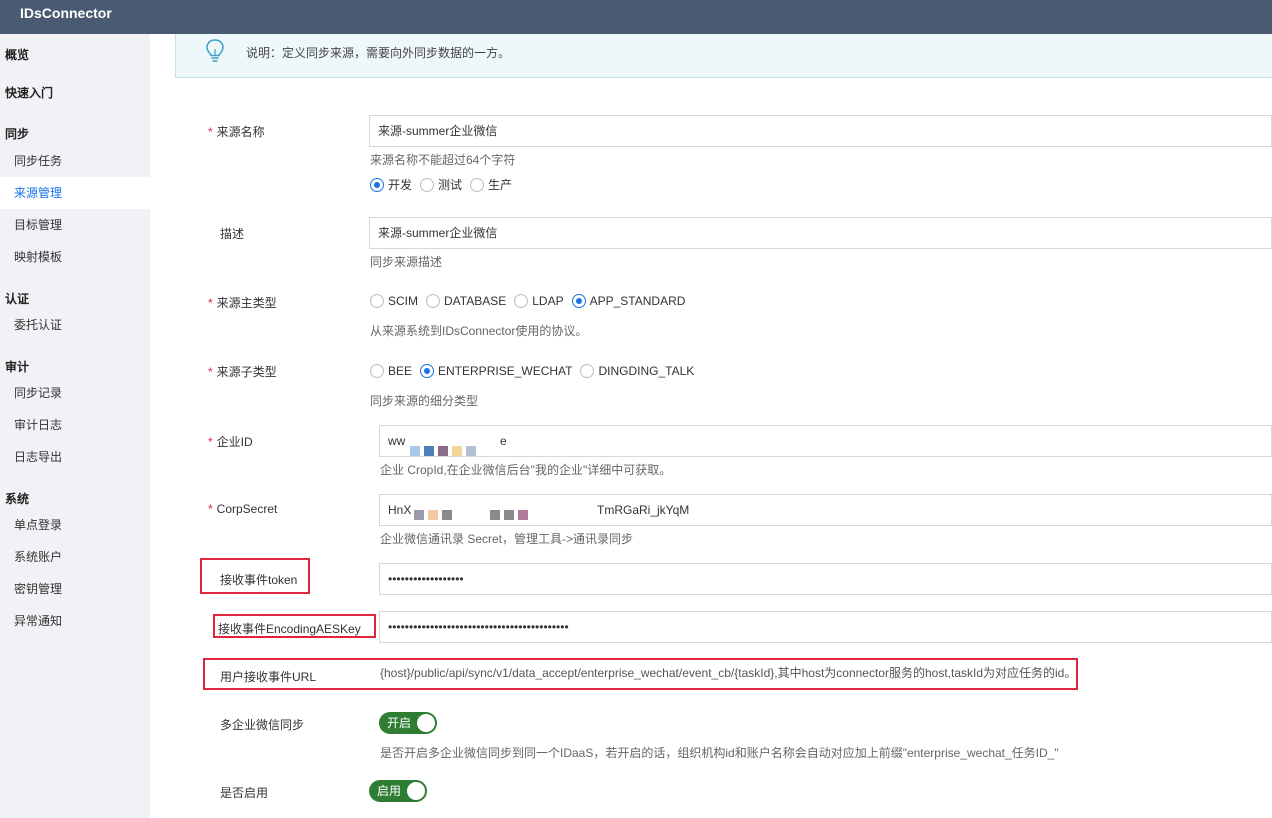 The height and width of the screenshot is (818, 1272). What do you see at coordinates (424, 401) in the screenshot?
I see `sub-type-hint: 同步来源的细分类型` at bounding box center [424, 401].